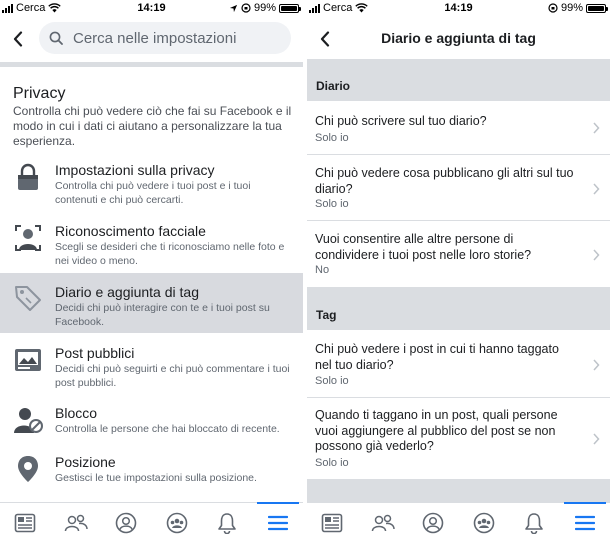 This screenshot has height=542, width=610. I want to click on header-separator, so click(151, 64).